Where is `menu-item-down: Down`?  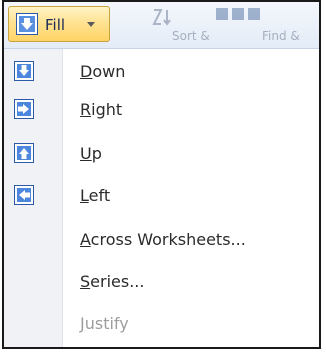 menu-item-down: Down is located at coordinates (161, 72).